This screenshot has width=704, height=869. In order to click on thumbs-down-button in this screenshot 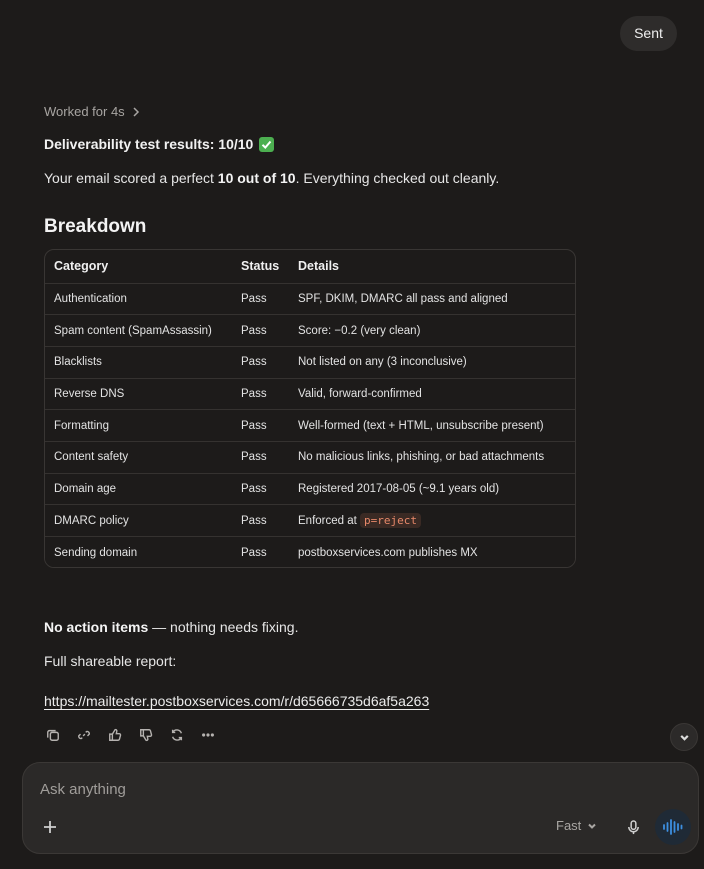, I will do `click(146, 735)`.